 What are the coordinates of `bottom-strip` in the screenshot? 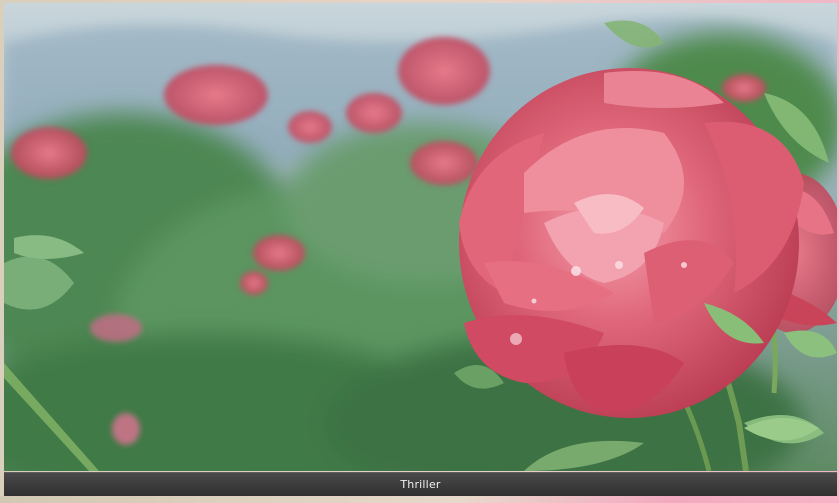 It's located at (419, 499).